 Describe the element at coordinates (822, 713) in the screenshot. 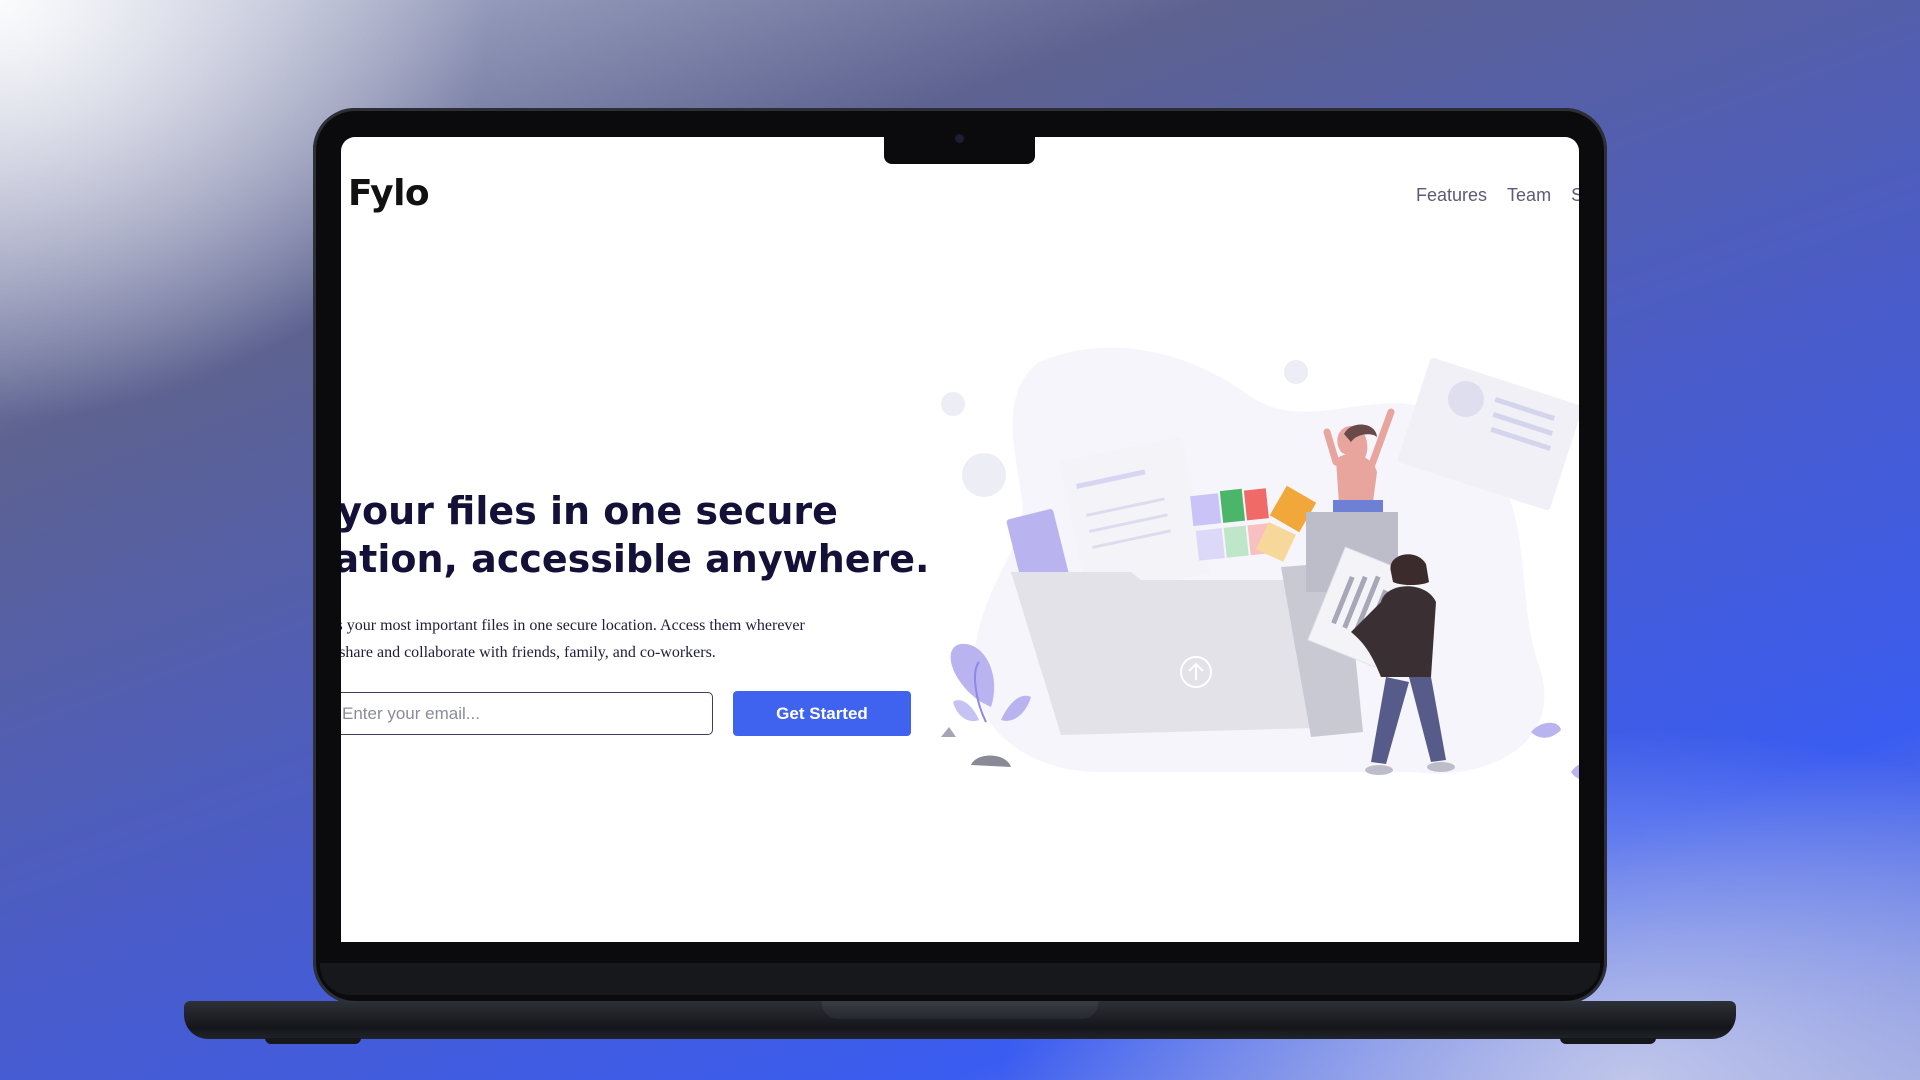

I see `get-started-button: Get Started` at that location.